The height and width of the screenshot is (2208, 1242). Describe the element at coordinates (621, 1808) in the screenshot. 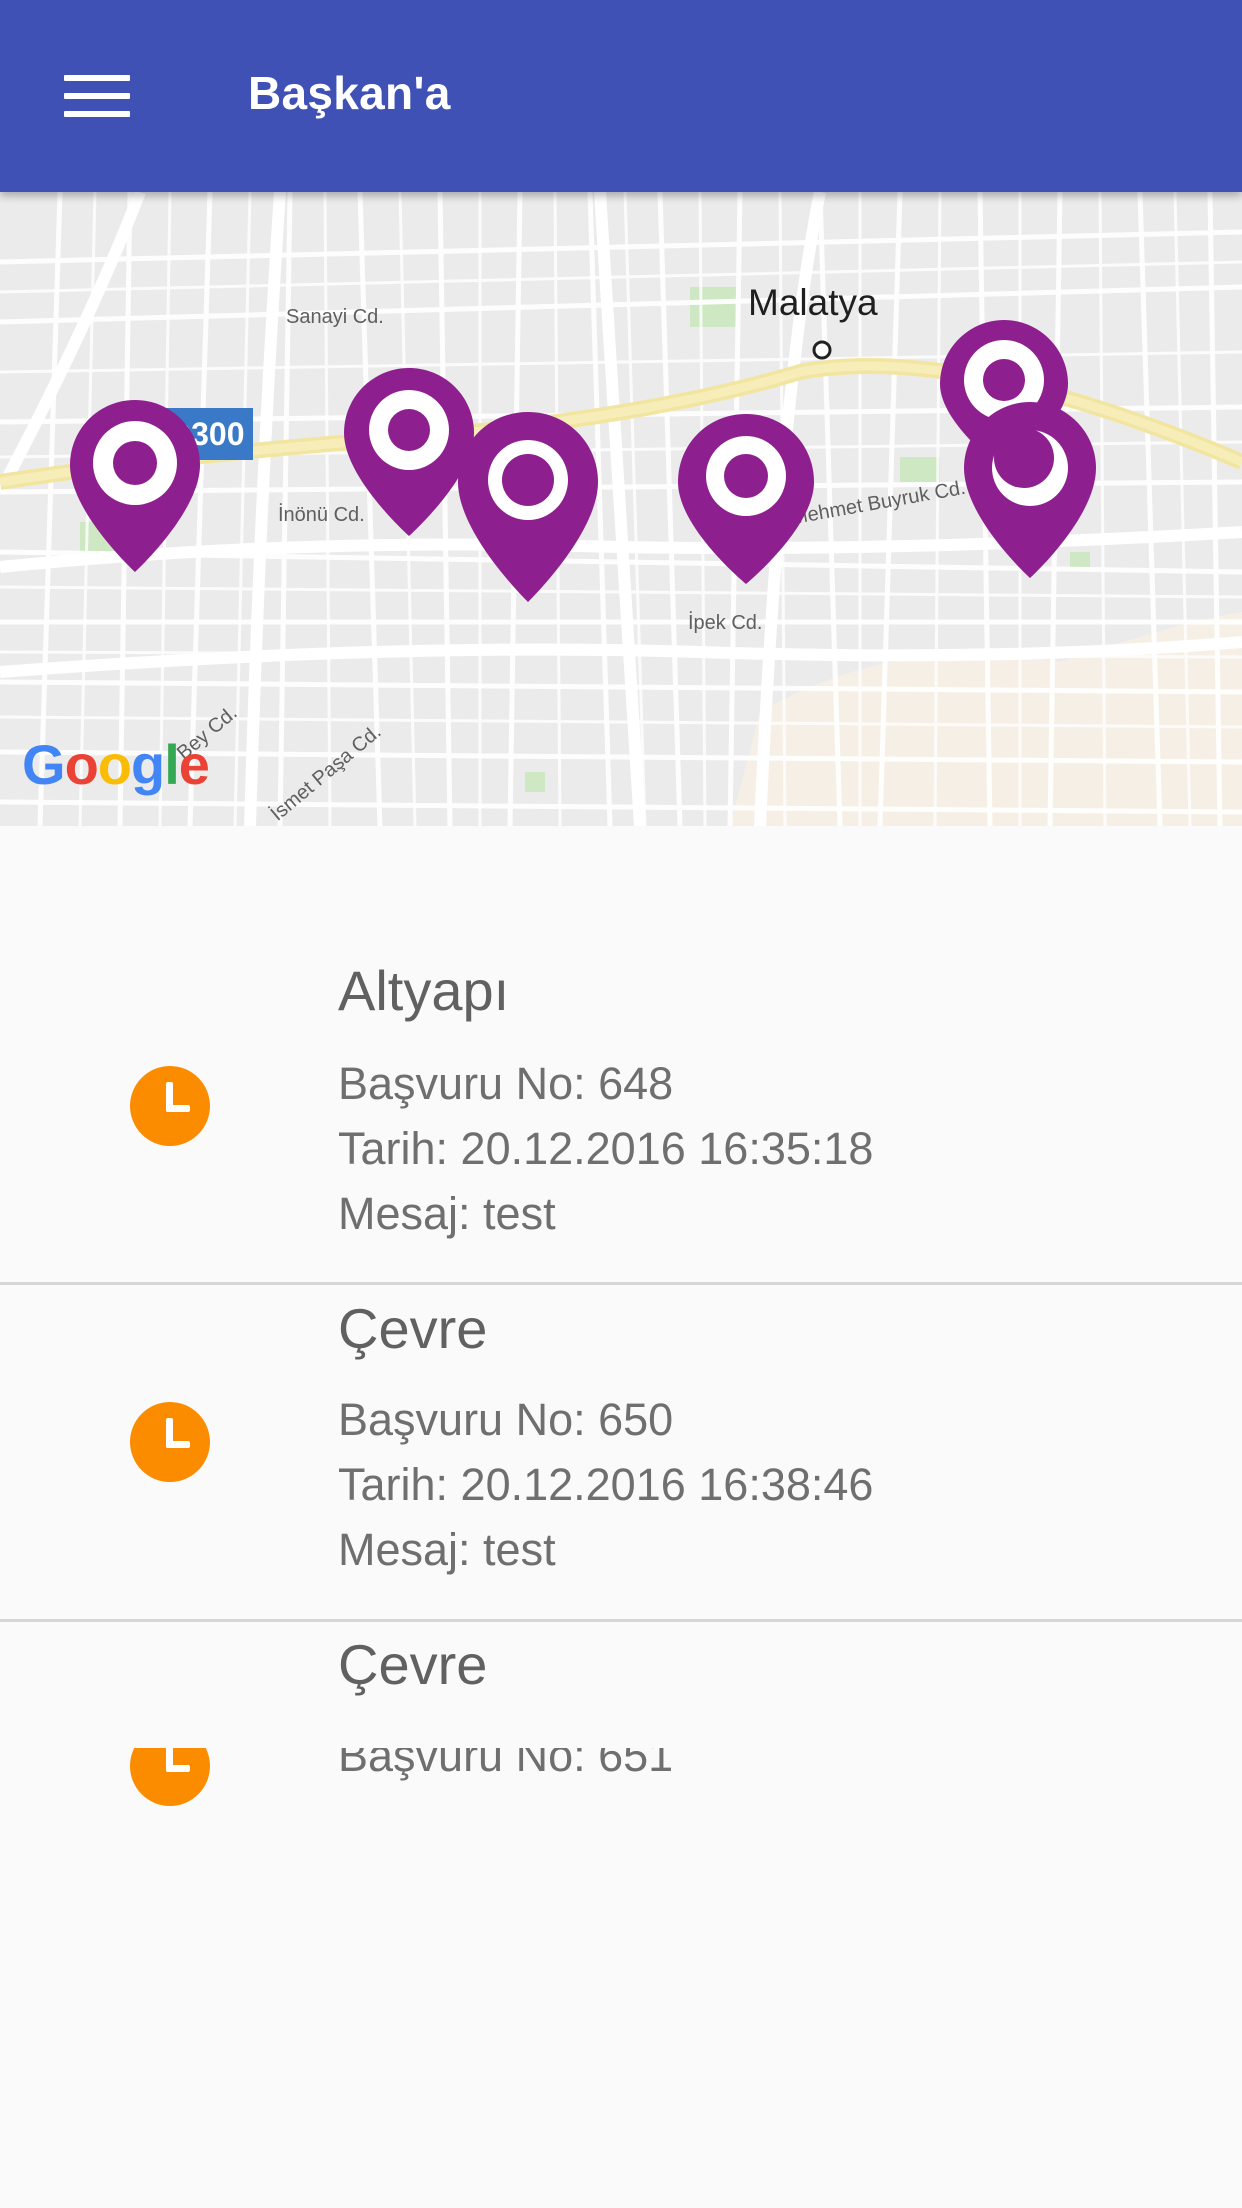

I see `list-item-continued: Başvuru No: 651` at that location.